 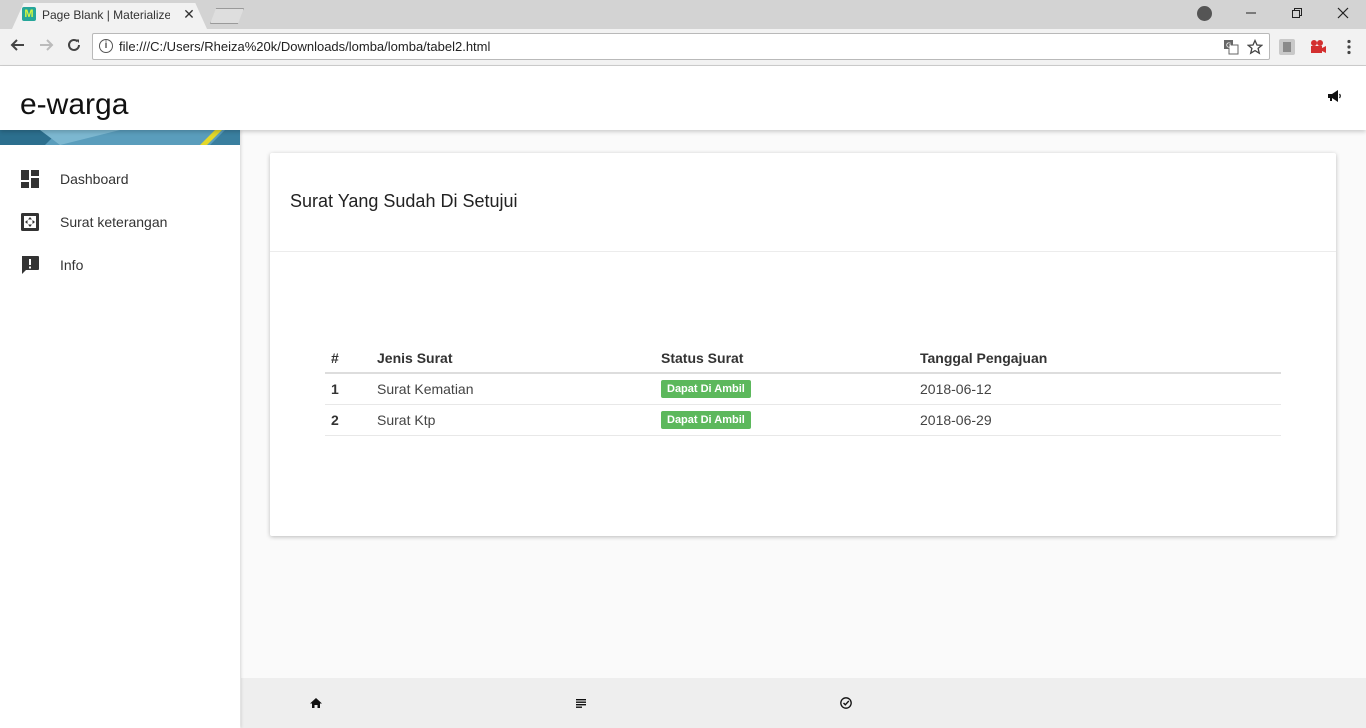 I want to click on column-header-status-surat: Status Surat, so click(x=784, y=358).